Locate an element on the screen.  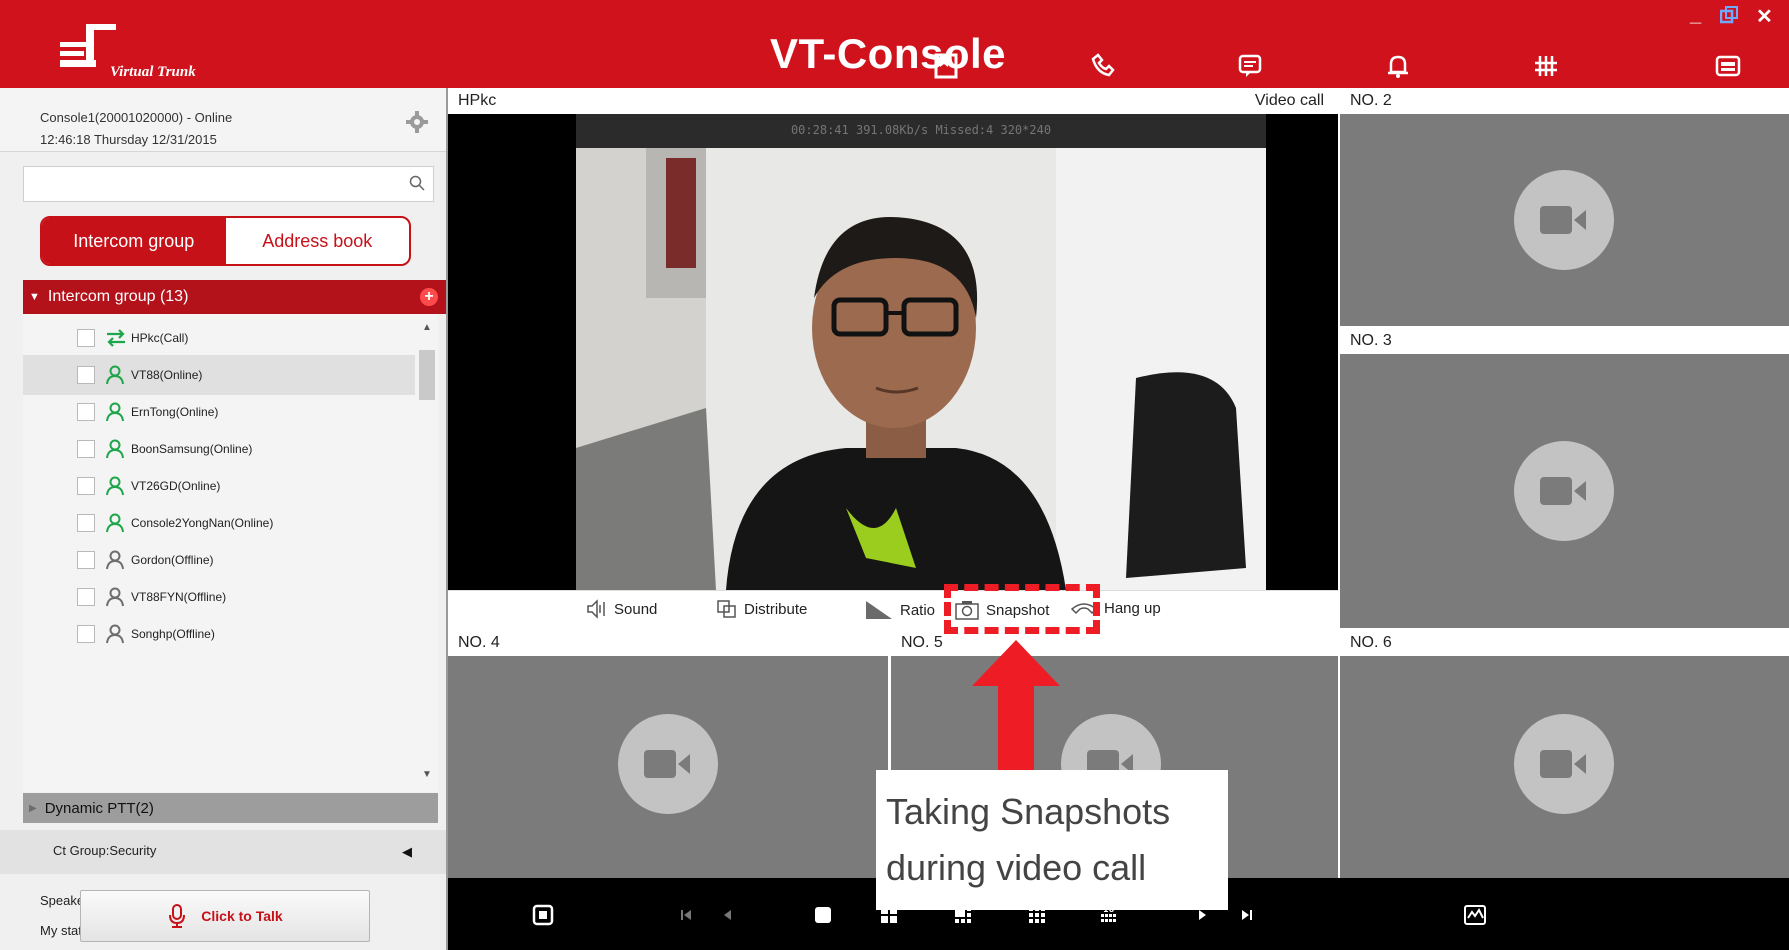
annotation-line1: Taking Snapshots is located at coordinates (1028, 811).